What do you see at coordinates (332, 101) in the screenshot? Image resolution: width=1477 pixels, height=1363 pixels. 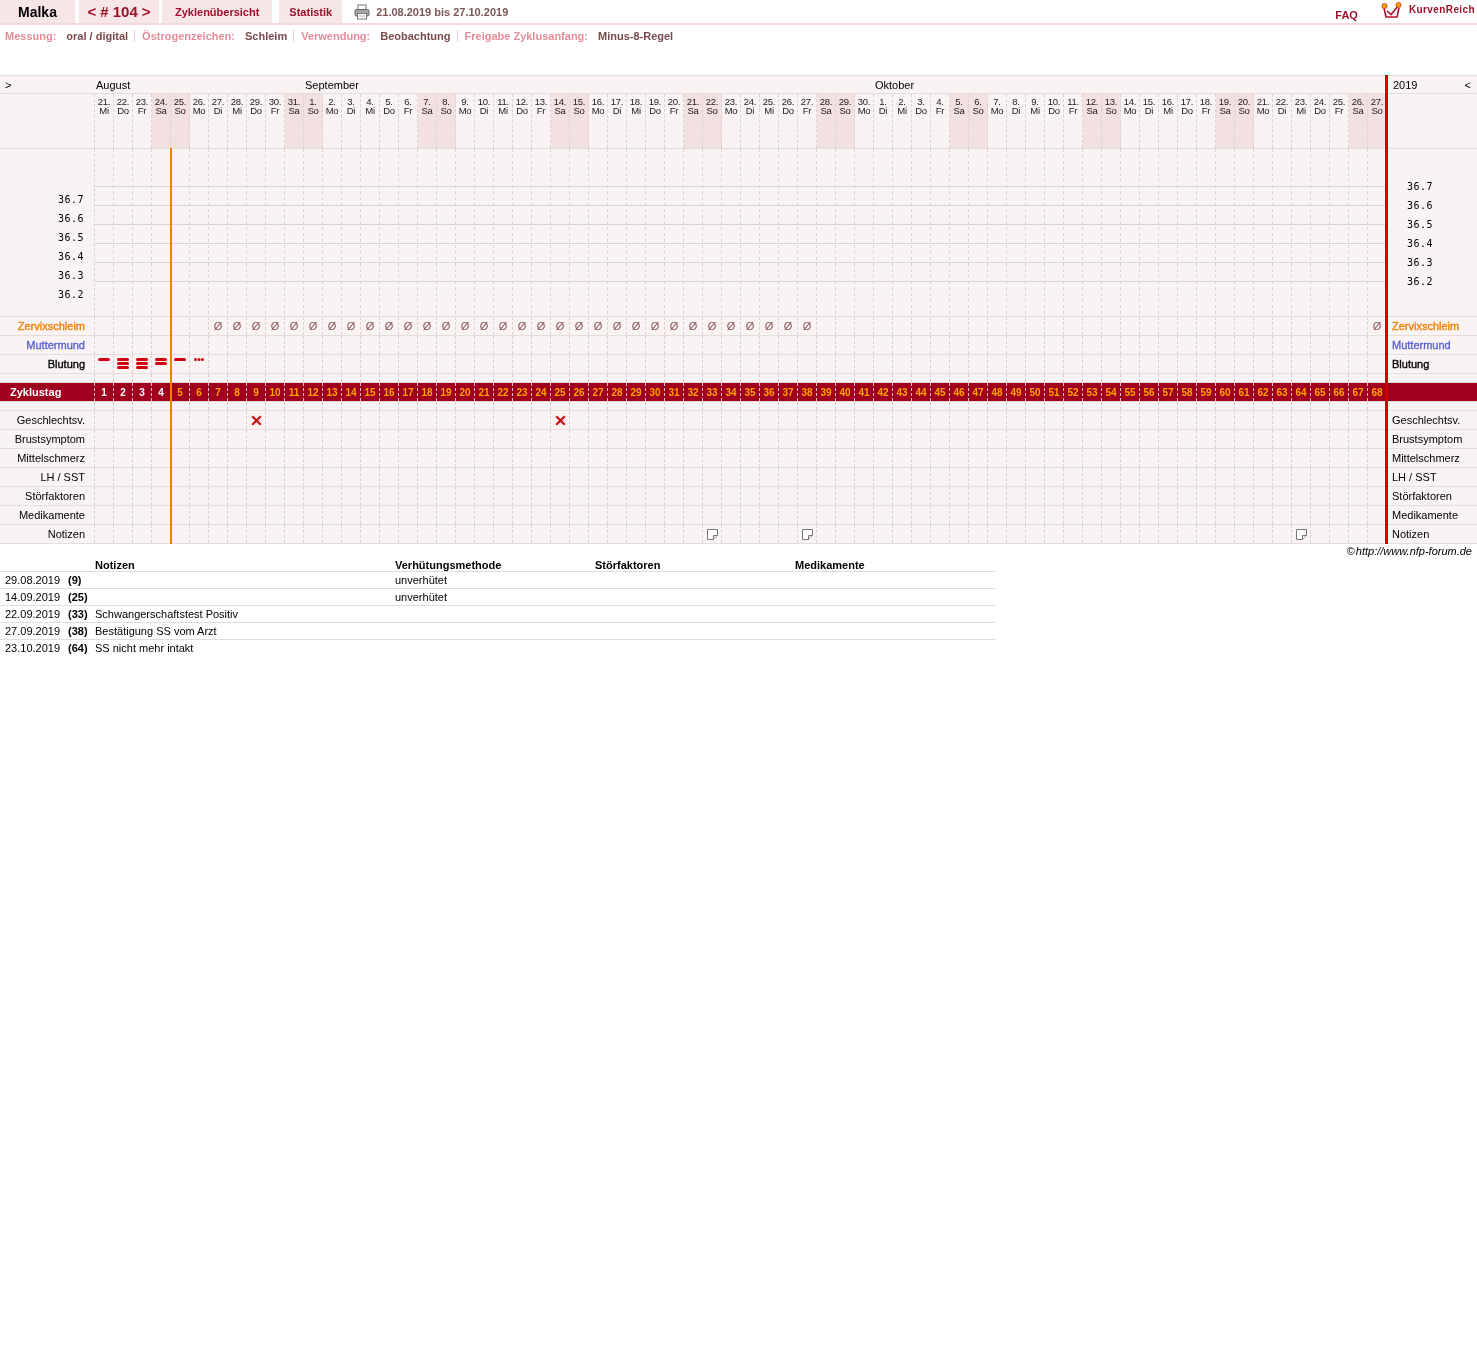 I see `day-date: 2.` at bounding box center [332, 101].